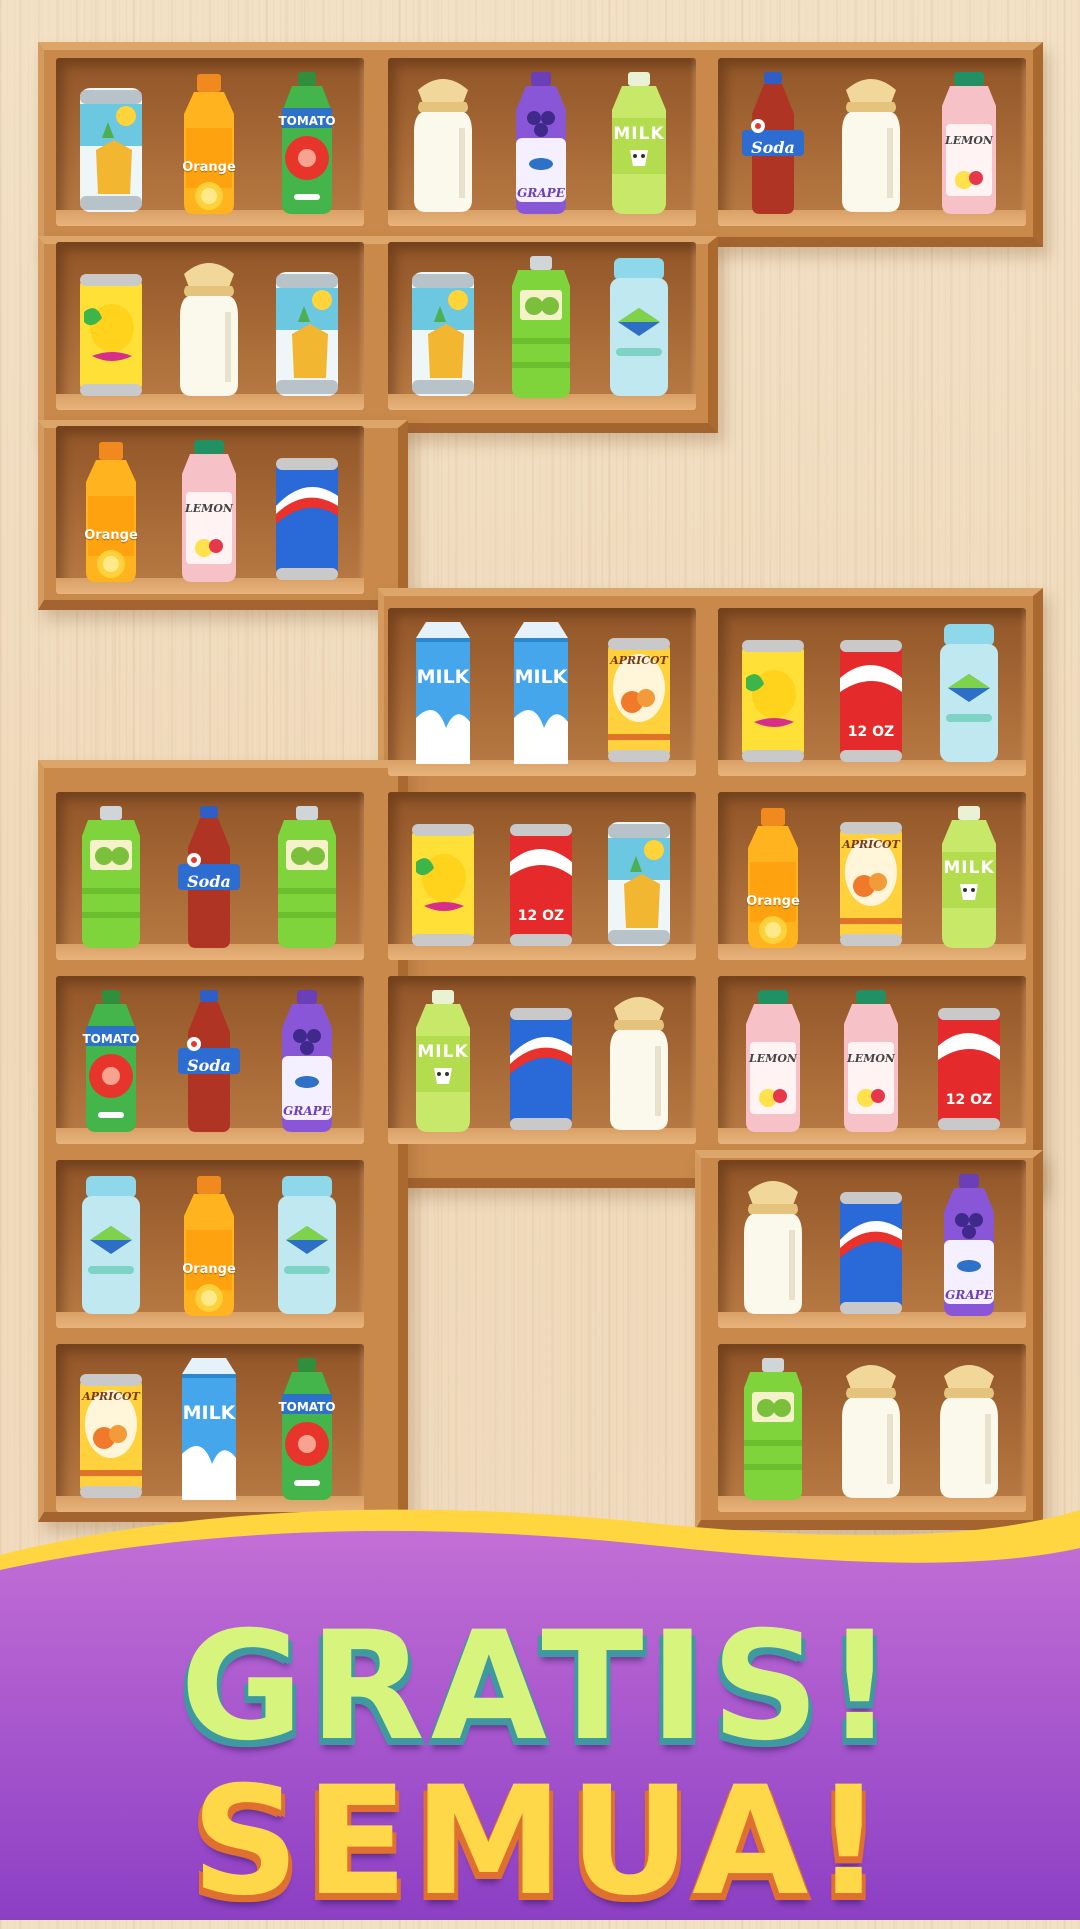 This screenshot has width=1080, height=1929. Describe the element at coordinates (540, 1687) in the screenshot. I see `headline-gratis: GRATIS!` at that location.